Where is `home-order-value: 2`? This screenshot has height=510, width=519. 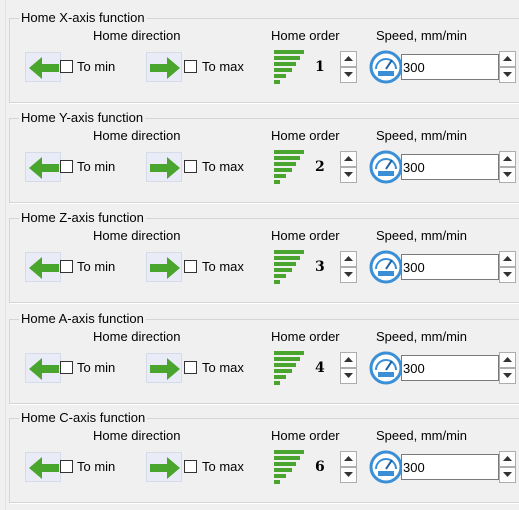
home-order-value: 2 is located at coordinates (320, 167).